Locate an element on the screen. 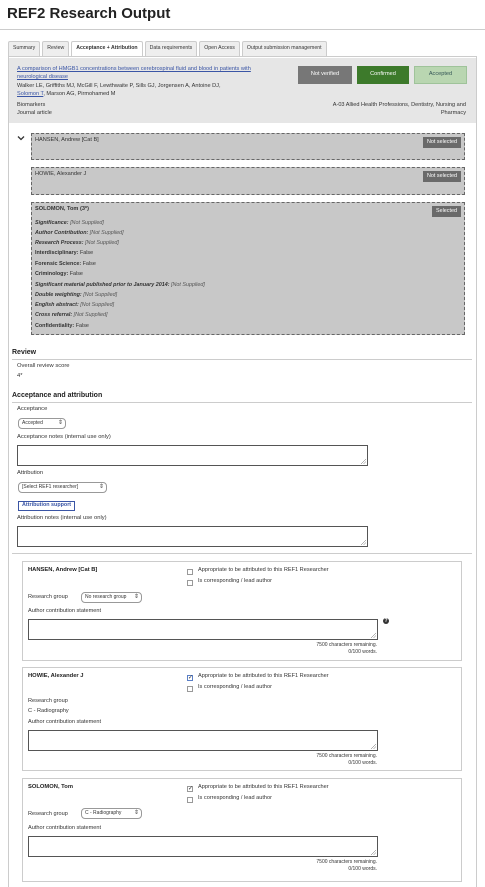 The width and height of the screenshot is (485, 887). flag-row: Double weighting: [Not Supplied] is located at coordinates (76, 295).